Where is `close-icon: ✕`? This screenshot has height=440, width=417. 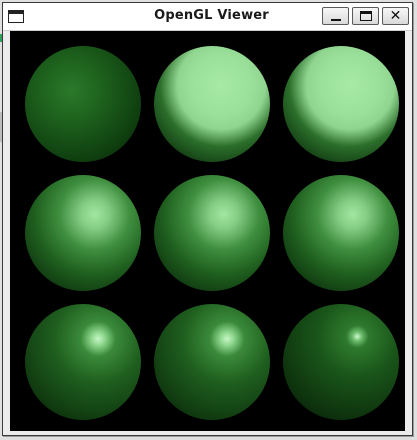 close-icon: ✕ is located at coordinates (395, 16).